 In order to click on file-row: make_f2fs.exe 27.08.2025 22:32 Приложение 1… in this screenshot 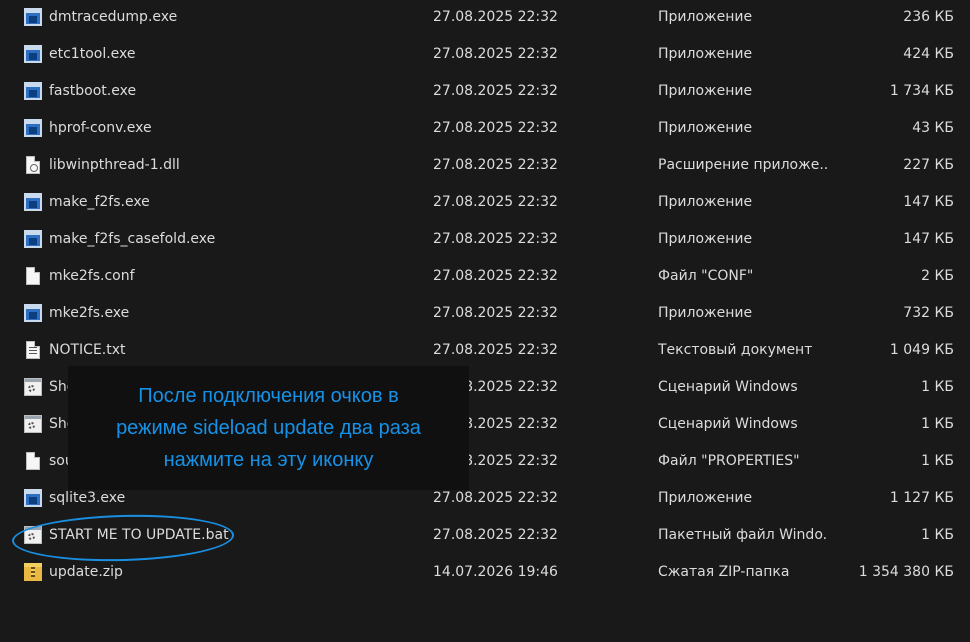, I will do `click(485, 203)`.